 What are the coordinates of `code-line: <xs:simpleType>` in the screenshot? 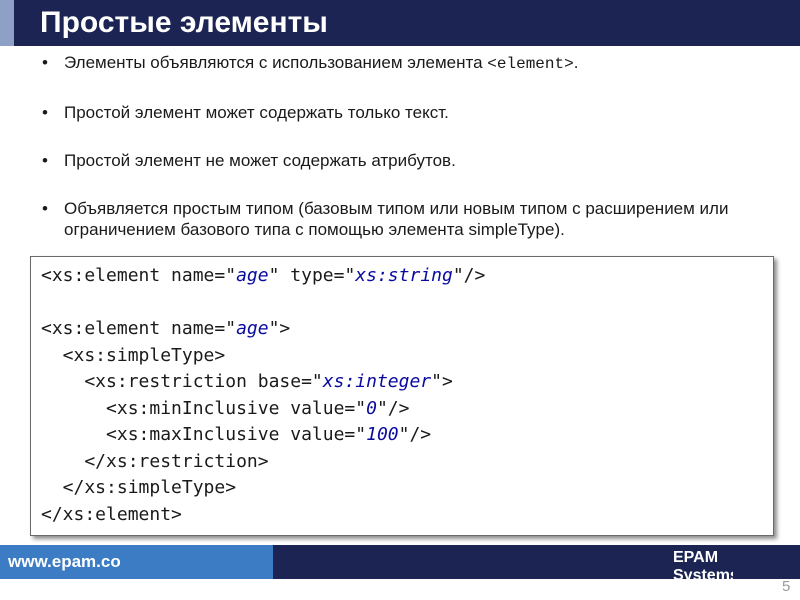 It's located at (133, 355).